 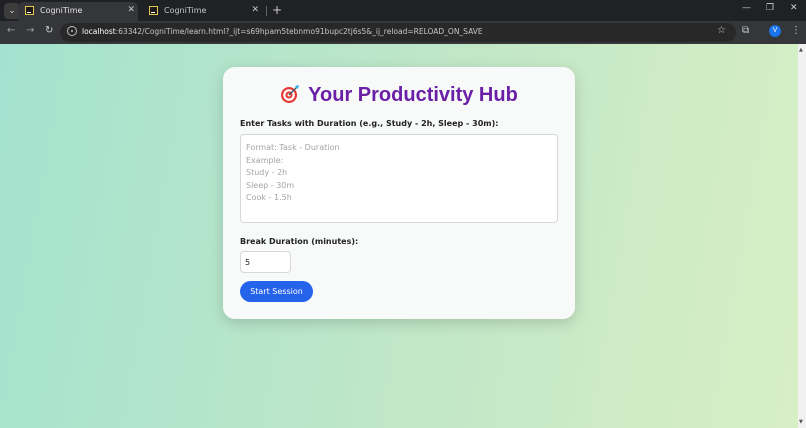 I want to click on start-session-button: Start Session, so click(x=276, y=291).